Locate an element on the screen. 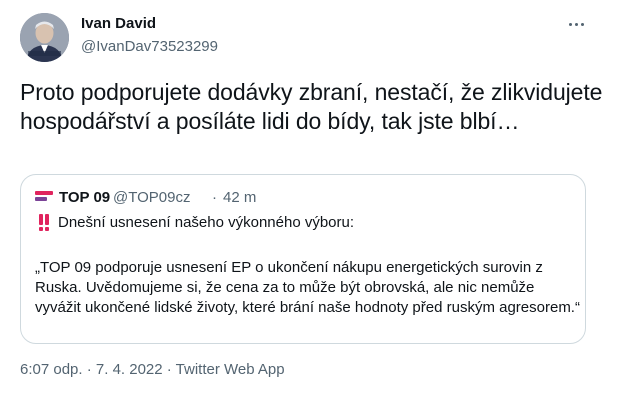 The width and height of the screenshot is (620, 406). quoted-author-name: TOP 09 is located at coordinates (85, 197).